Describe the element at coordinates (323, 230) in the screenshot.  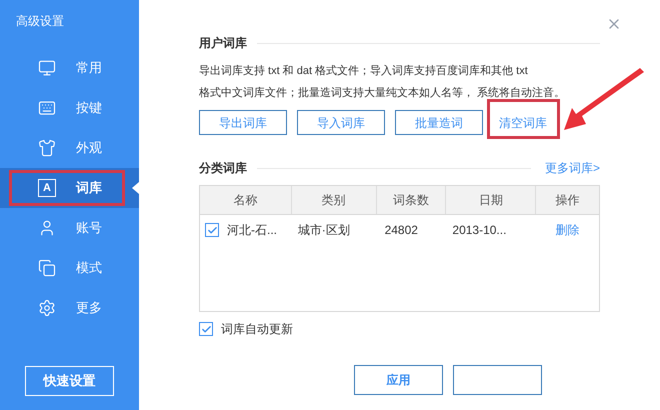
I see `table-cell-text: 城市·区划` at that location.